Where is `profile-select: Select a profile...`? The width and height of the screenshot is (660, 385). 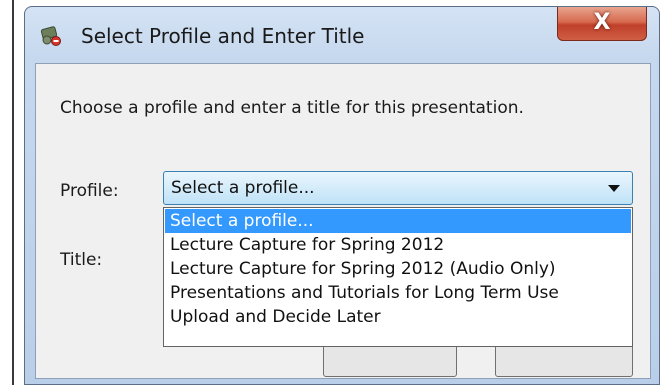
profile-select: Select a profile... is located at coordinates (398, 188).